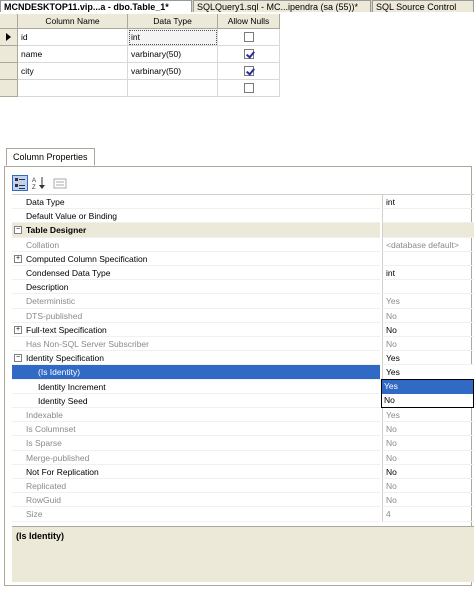  What do you see at coordinates (196, 287) in the screenshot?
I see `property-name: Description` at bounding box center [196, 287].